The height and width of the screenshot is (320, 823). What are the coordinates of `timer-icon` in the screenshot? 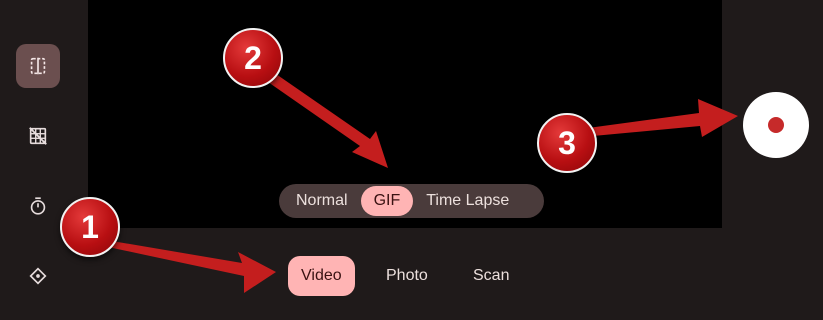 It's located at (38, 206).